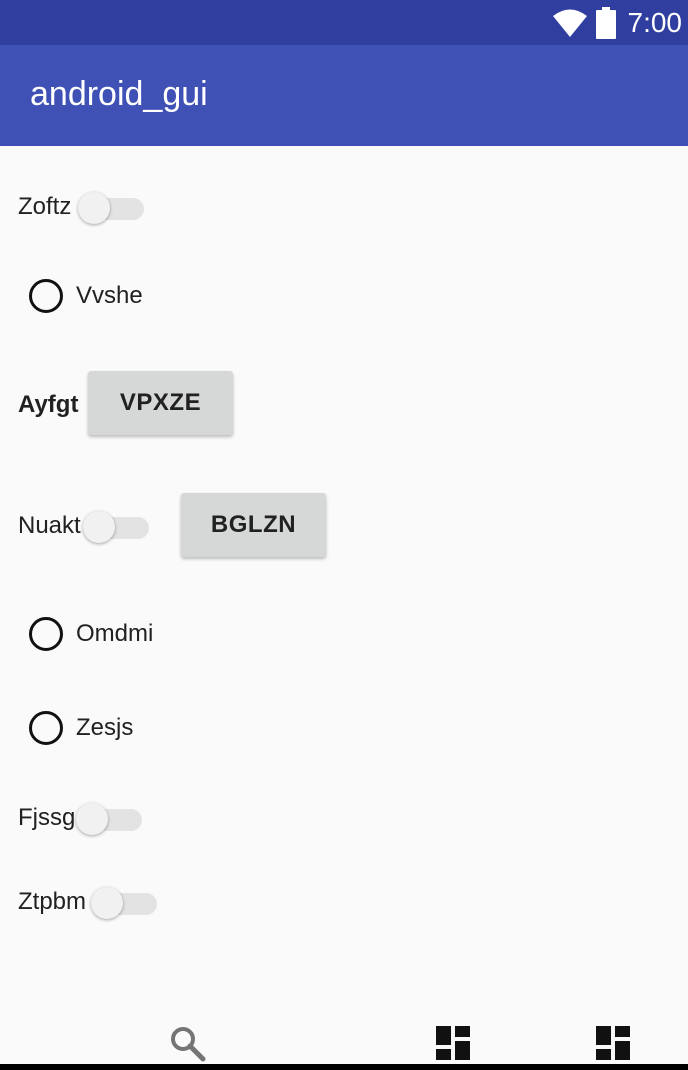 The image size is (688, 1070). Describe the element at coordinates (126, 902) in the screenshot. I see `switch-ztpbm` at that location.